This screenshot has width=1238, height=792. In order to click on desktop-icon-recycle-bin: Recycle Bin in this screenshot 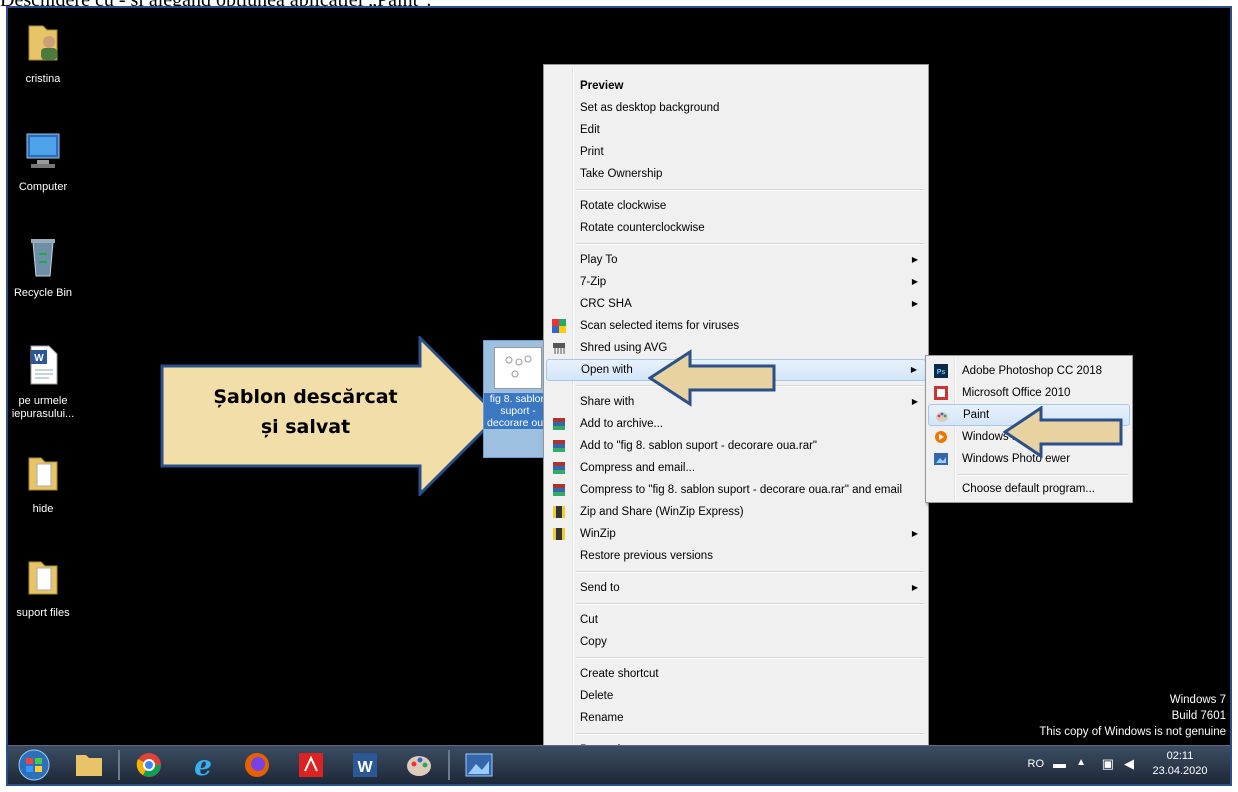, I will do `click(43, 267)`.